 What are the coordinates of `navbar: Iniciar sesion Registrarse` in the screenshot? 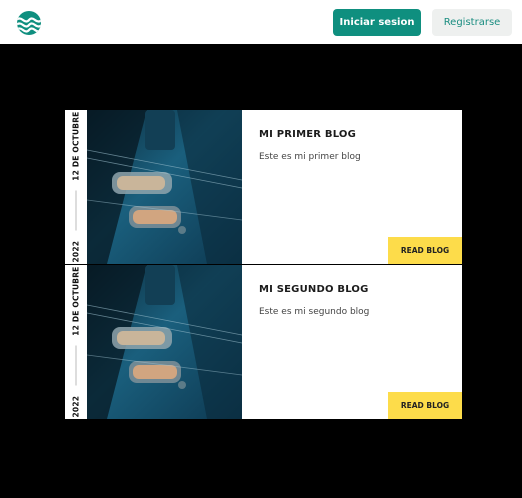 It's located at (261, 22).